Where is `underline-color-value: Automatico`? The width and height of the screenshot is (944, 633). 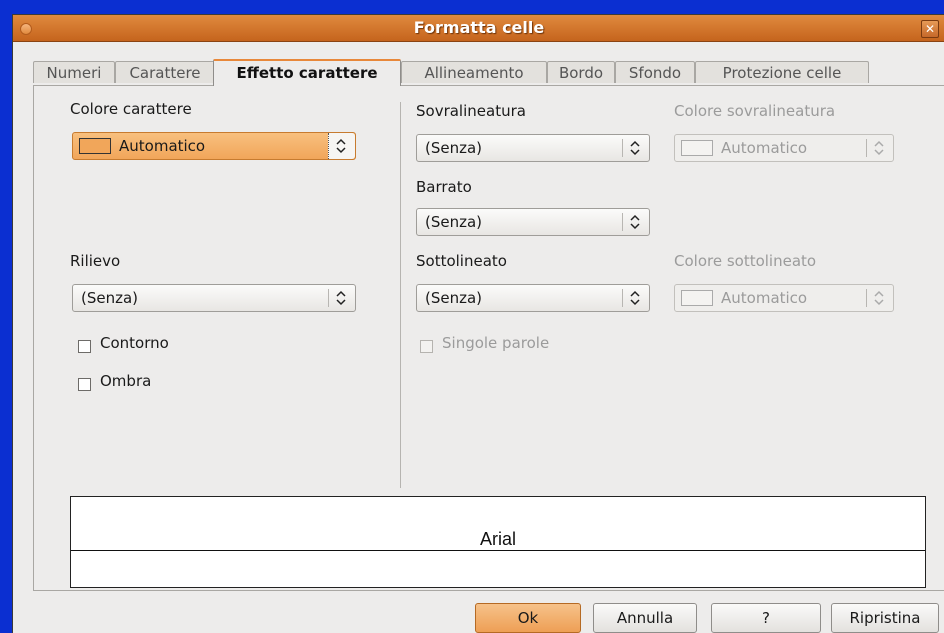 underline-color-value: Automatico is located at coordinates (764, 298).